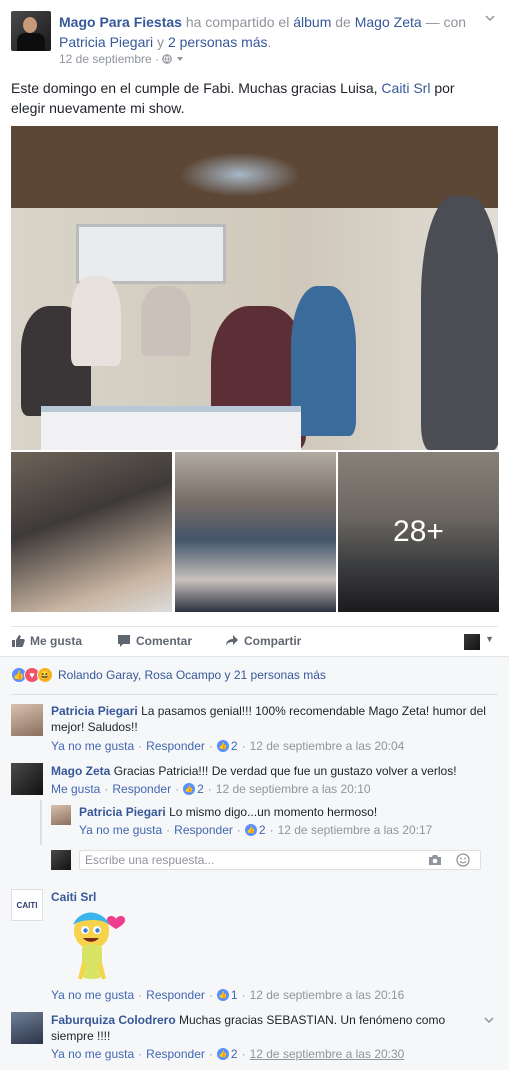 This screenshot has height=1070, width=509. What do you see at coordinates (161, 42) in the screenshot?
I see `and-text: y` at bounding box center [161, 42].